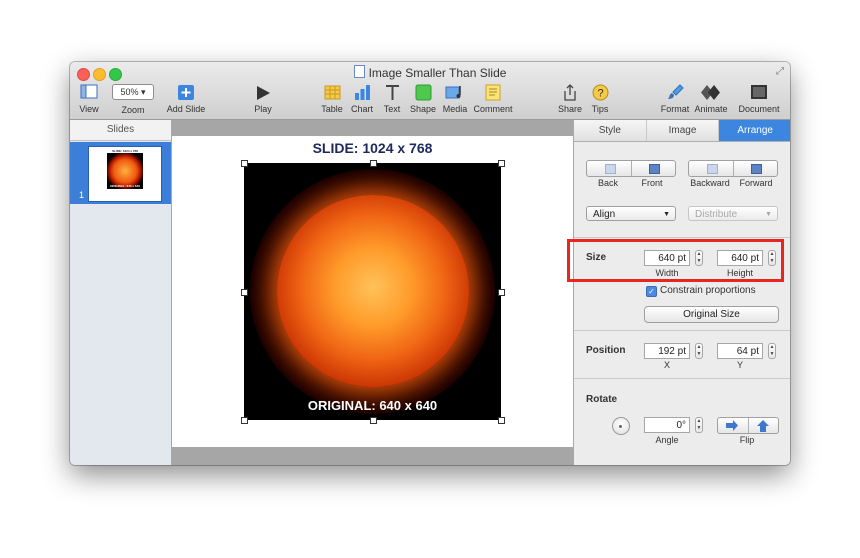 Image resolution: width=860 pixels, height=558 pixels. What do you see at coordinates (747, 440) in the screenshot?
I see `flip-label: Flip` at bounding box center [747, 440].